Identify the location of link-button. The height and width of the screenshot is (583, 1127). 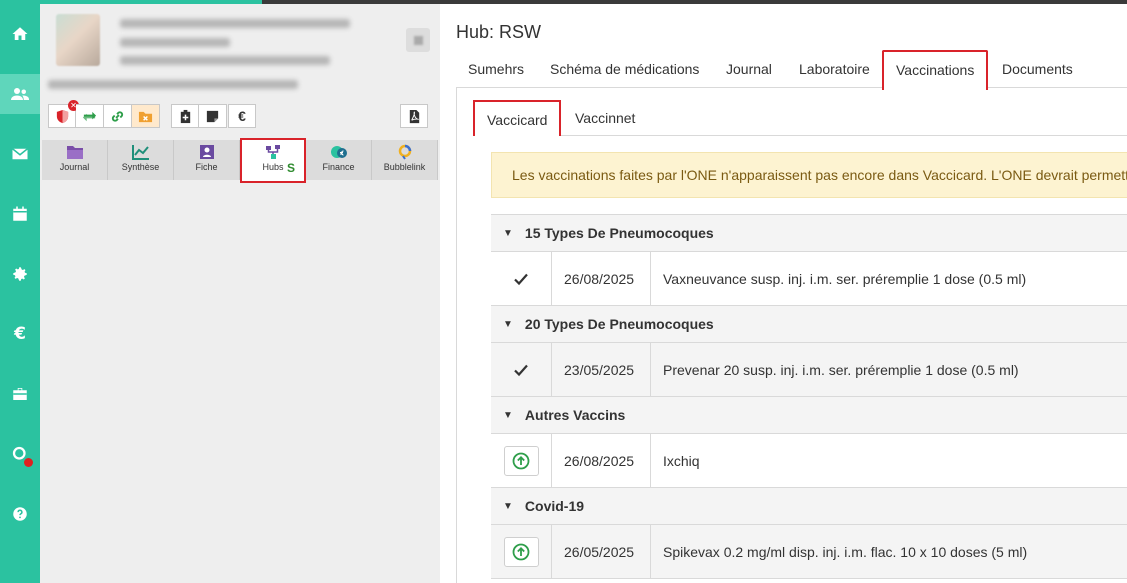
(118, 116).